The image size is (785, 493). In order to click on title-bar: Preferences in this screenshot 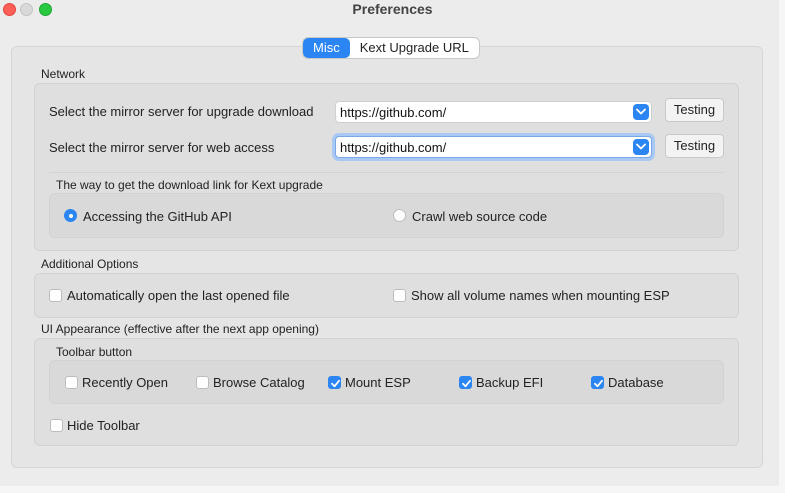, I will do `click(392, 11)`.